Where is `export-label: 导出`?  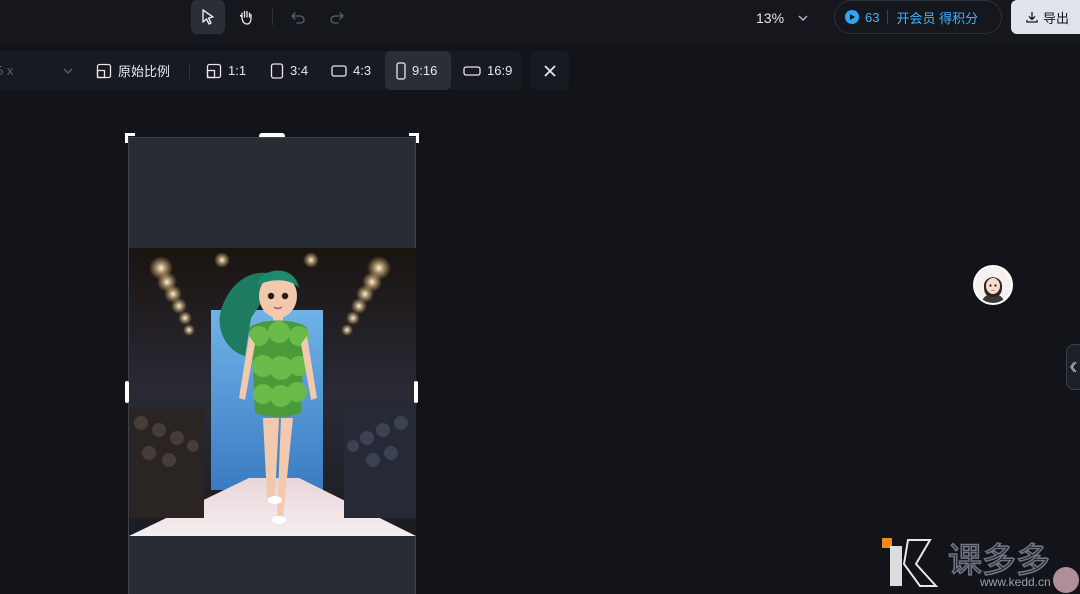
export-label: 导出 is located at coordinates (1056, 18).